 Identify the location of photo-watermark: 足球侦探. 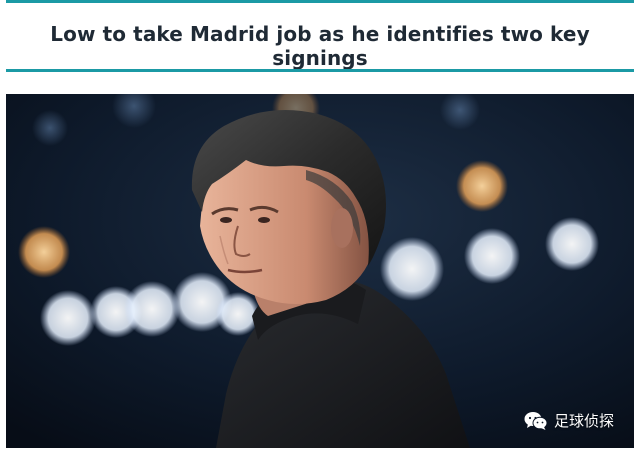
(569, 420).